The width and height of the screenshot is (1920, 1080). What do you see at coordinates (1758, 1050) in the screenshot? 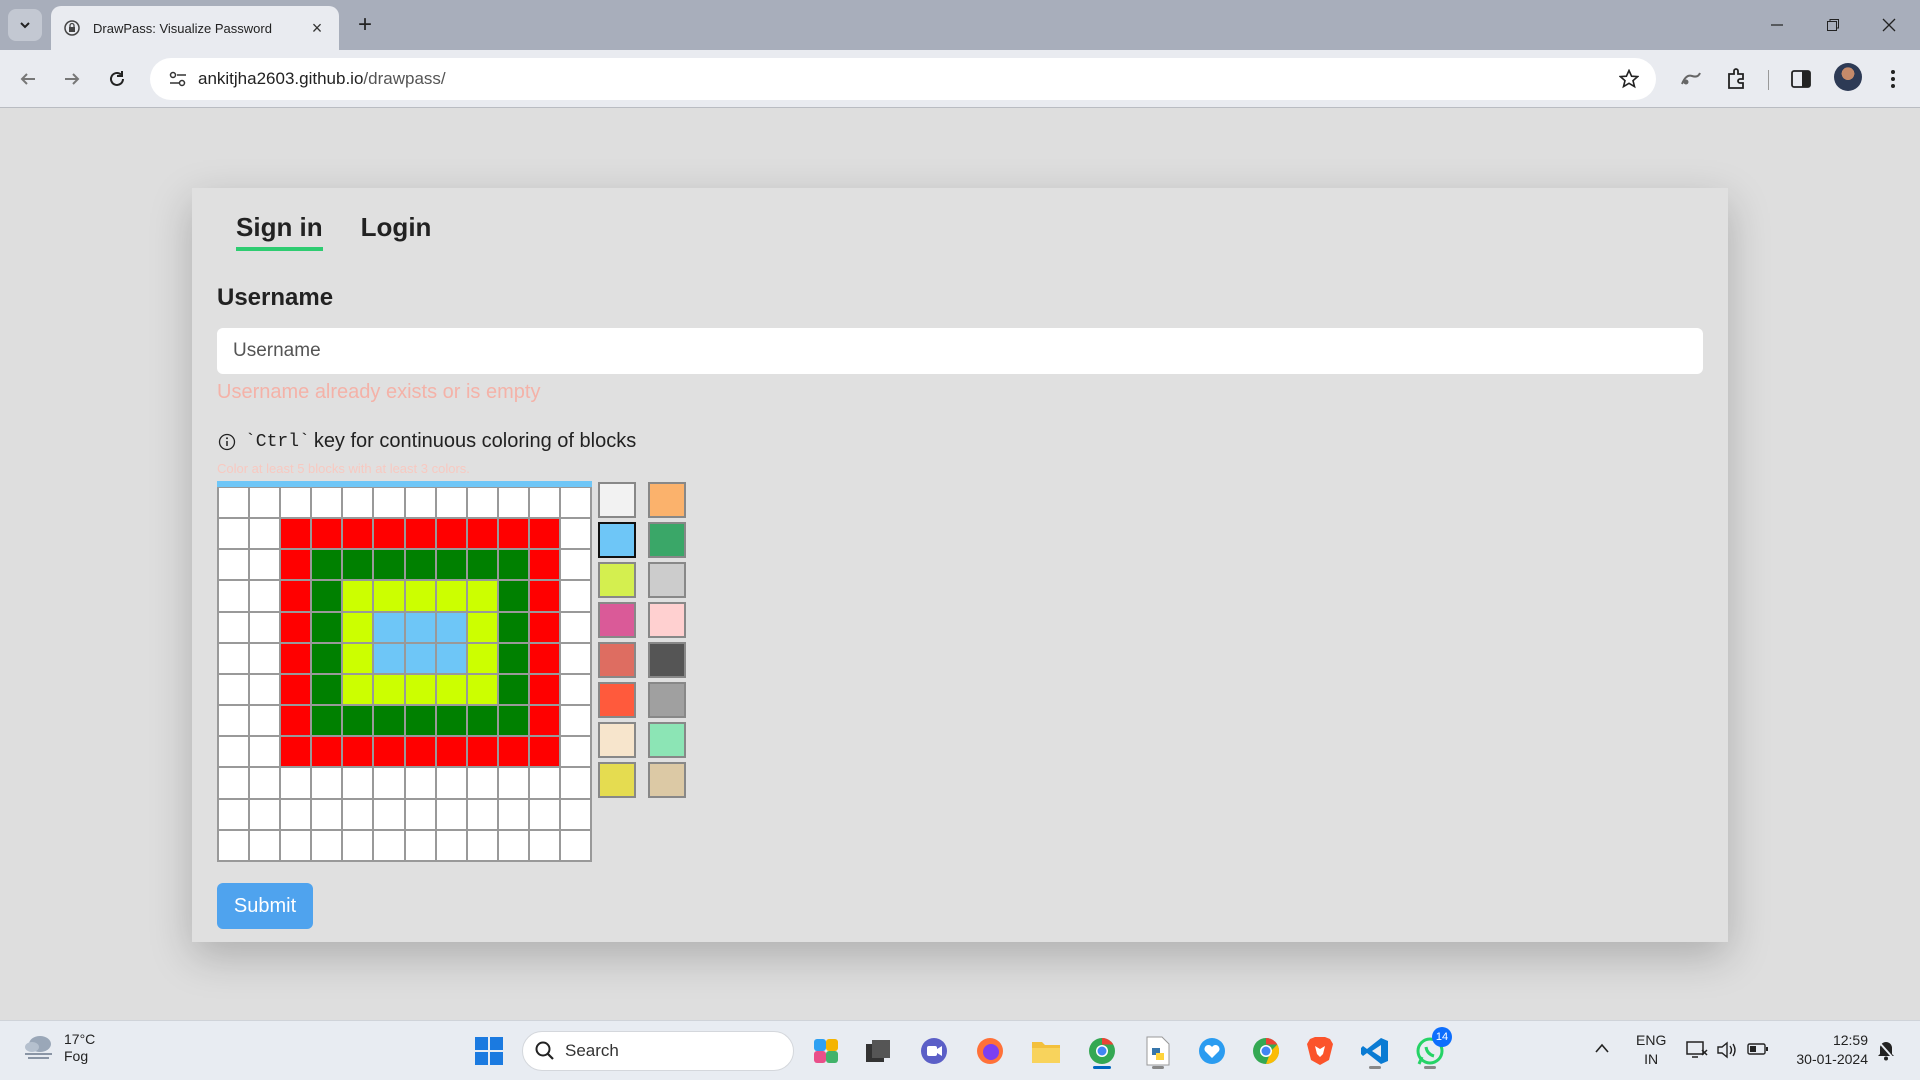
I see `battery-icon` at bounding box center [1758, 1050].